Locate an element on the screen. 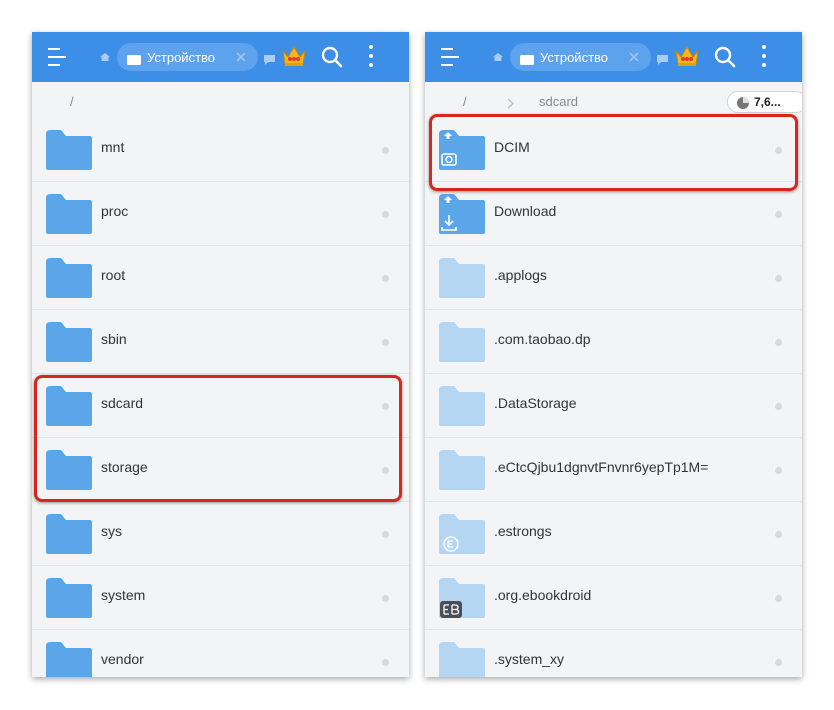 Image resolution: width=834 pixels, height=710 pixels. breadcrumb-sdcard: sdcard is located at coordinates (558, 101).